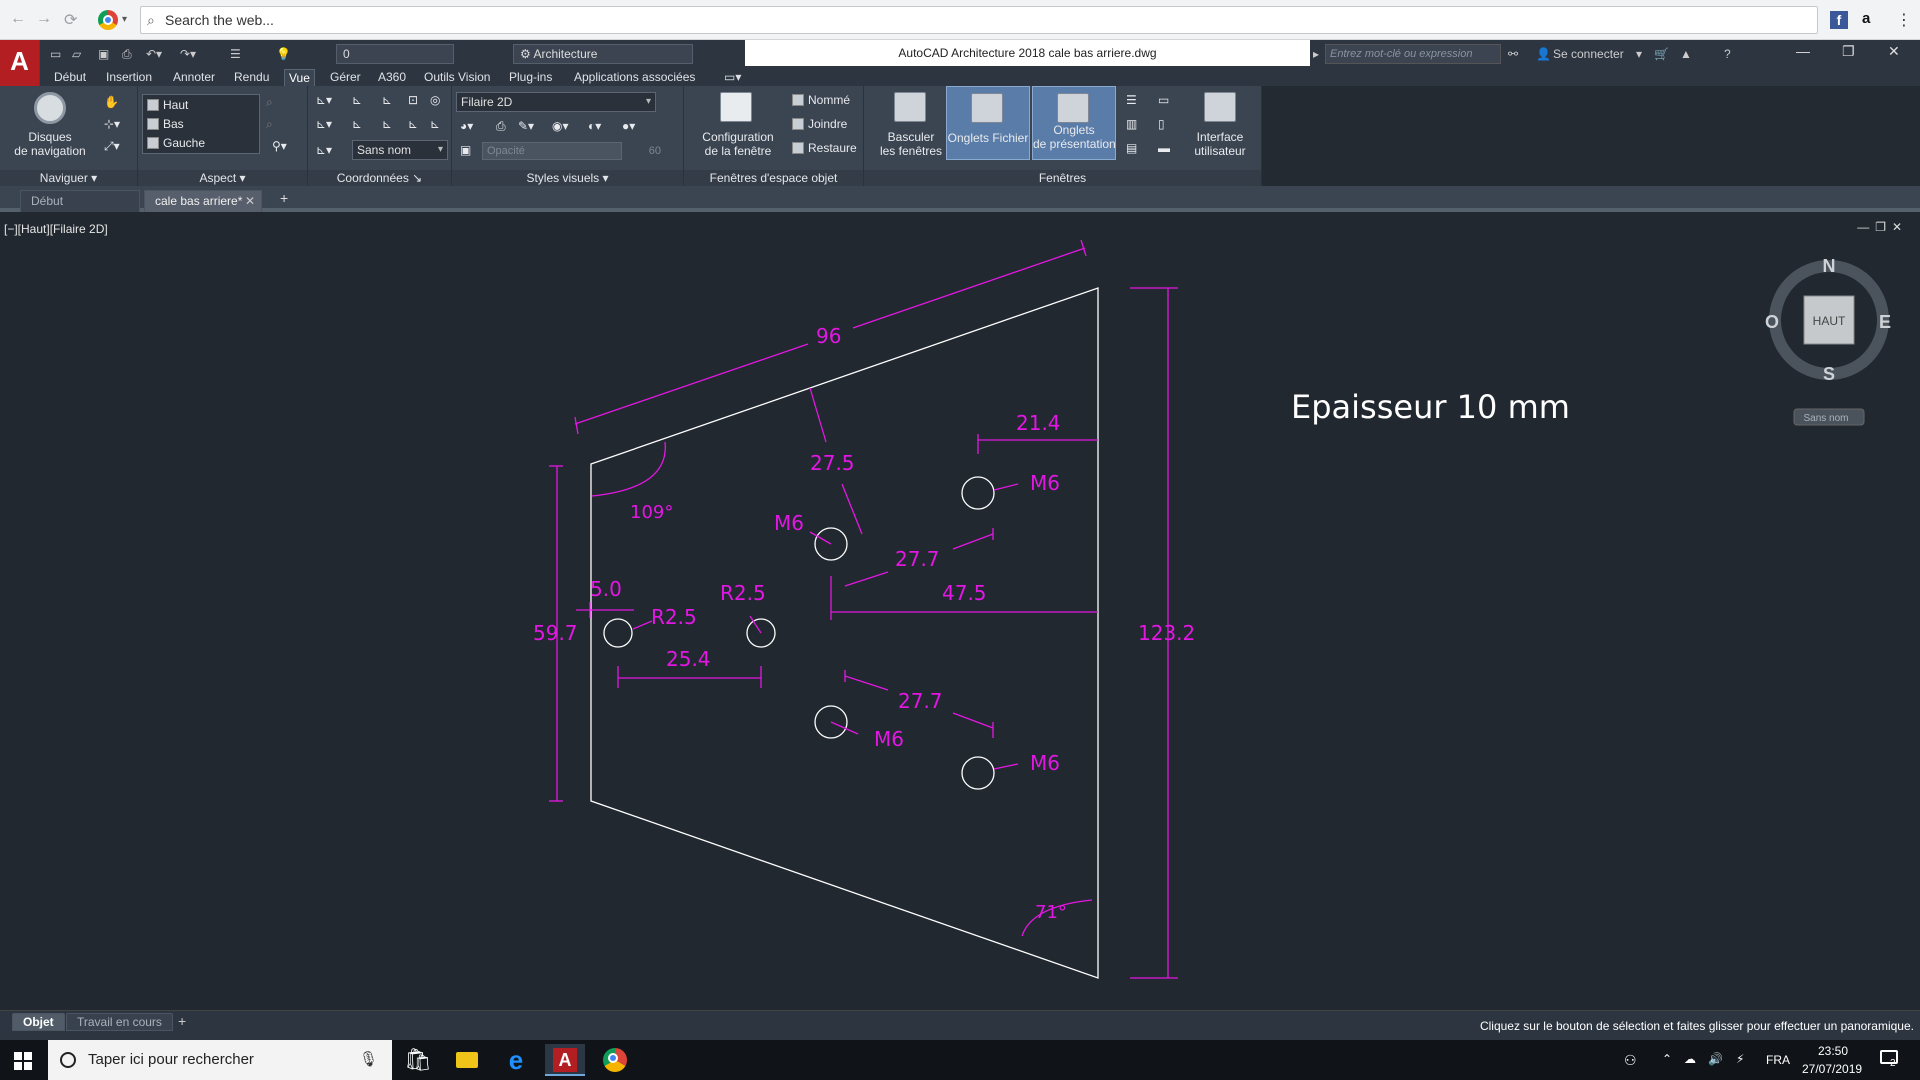 The image size is (1920, 1080). What do you see at coordinates (220, 1060) in the screenshot?
I see `taskbar-search-input: Taper ici pour rechercher 🎙` at bounding box center [220, 1060].